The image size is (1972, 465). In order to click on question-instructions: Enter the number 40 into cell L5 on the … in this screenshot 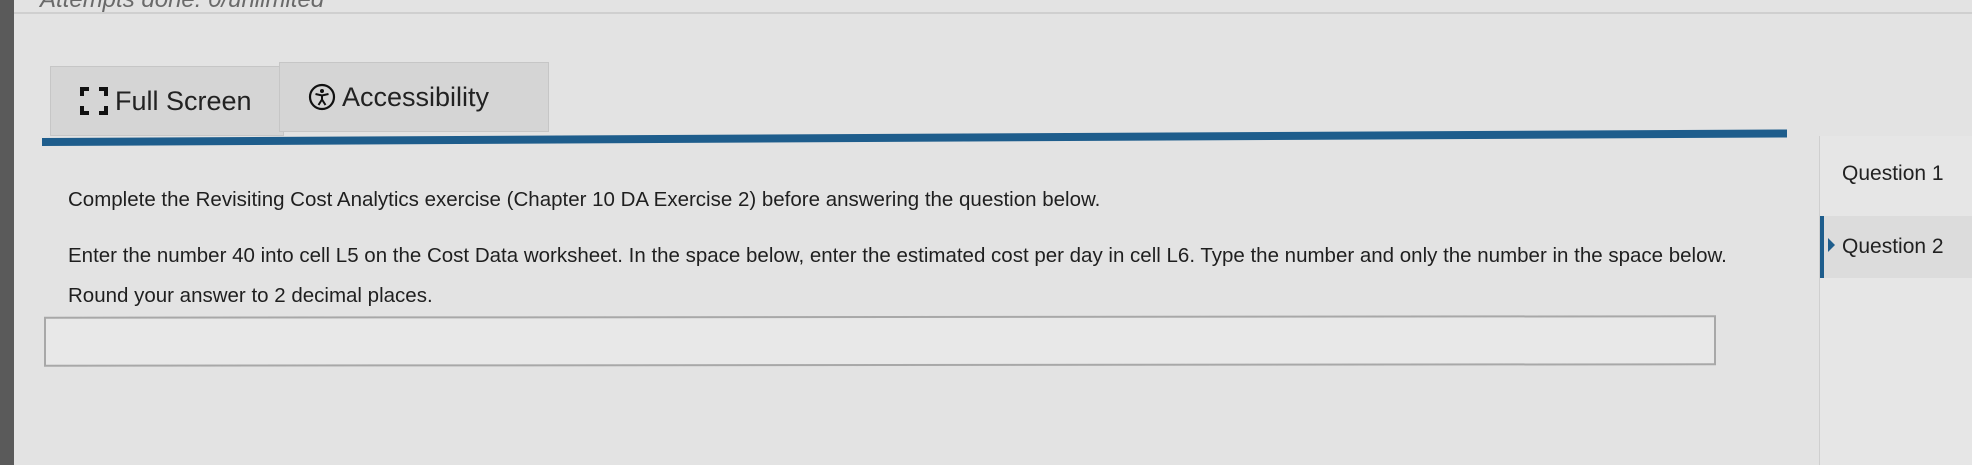, I will do `click(897, 275)`.